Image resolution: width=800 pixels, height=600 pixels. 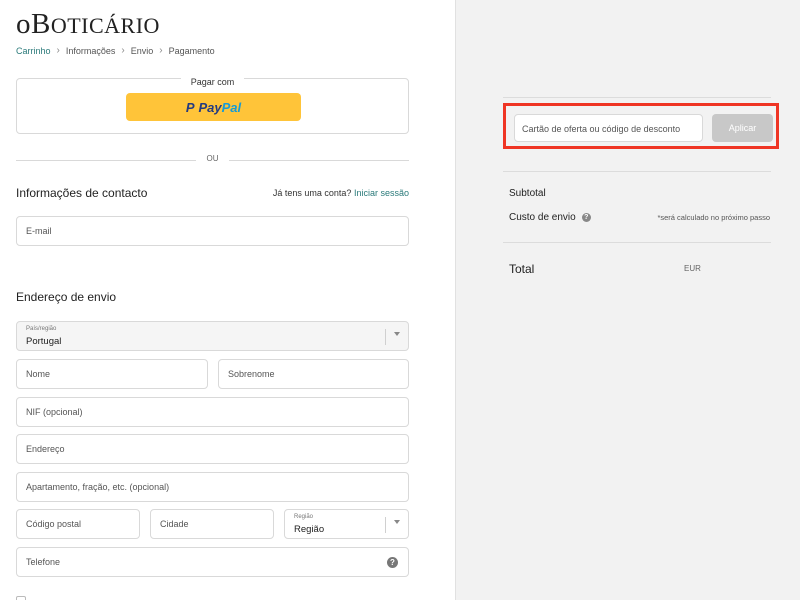 What do you see at coordinates (212, 562) in the screenshot?
I see `phone-field: Telefone ?` at bounding box center [212, 562].